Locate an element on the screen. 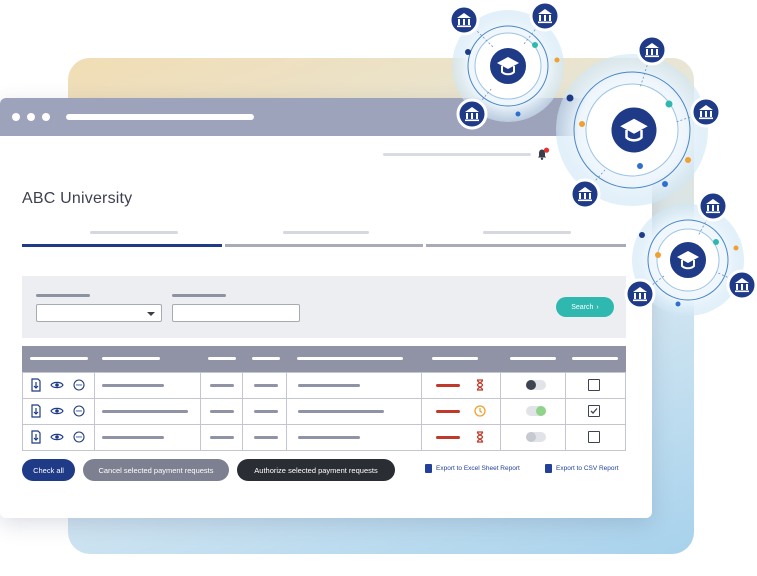  step-2-tab is located at coordinates (324, 245).